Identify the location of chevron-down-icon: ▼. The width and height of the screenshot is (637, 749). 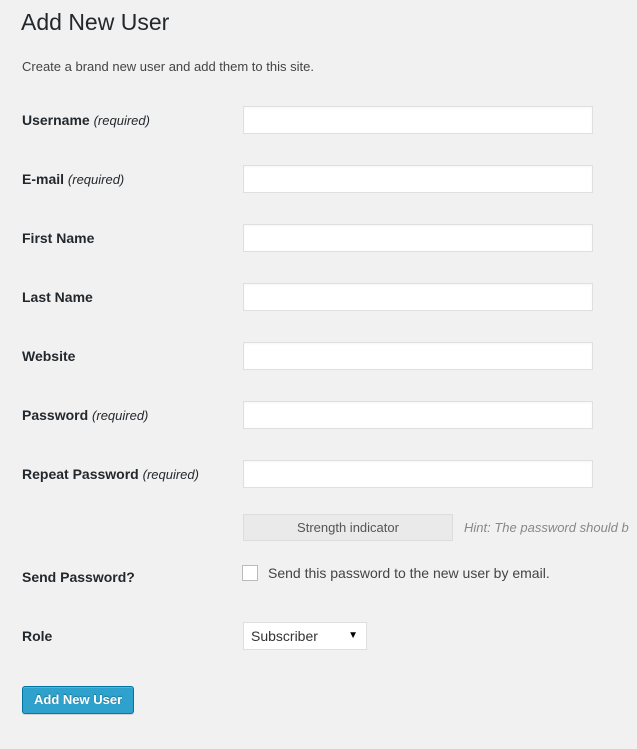
(353, 635).